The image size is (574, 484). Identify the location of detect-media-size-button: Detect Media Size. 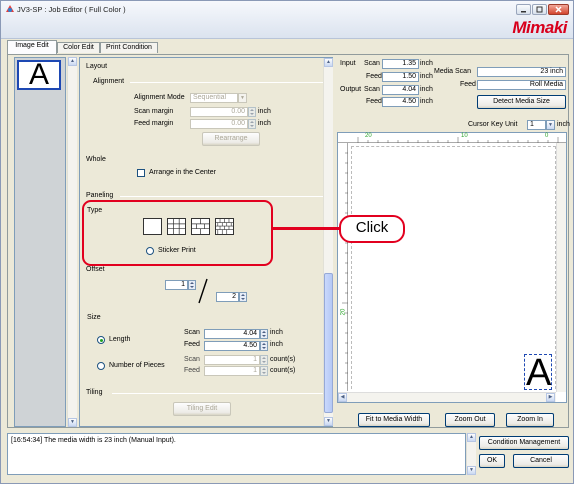
(521, 102).